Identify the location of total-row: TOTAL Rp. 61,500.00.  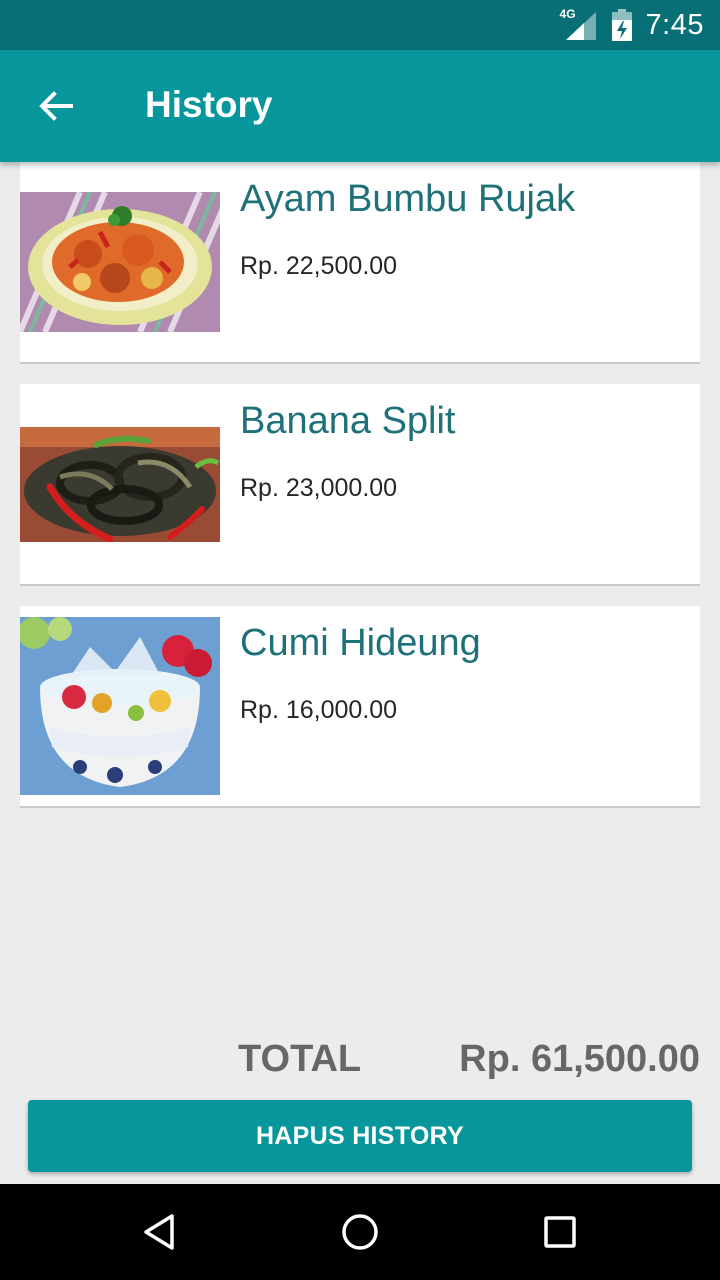
(360, 1064).